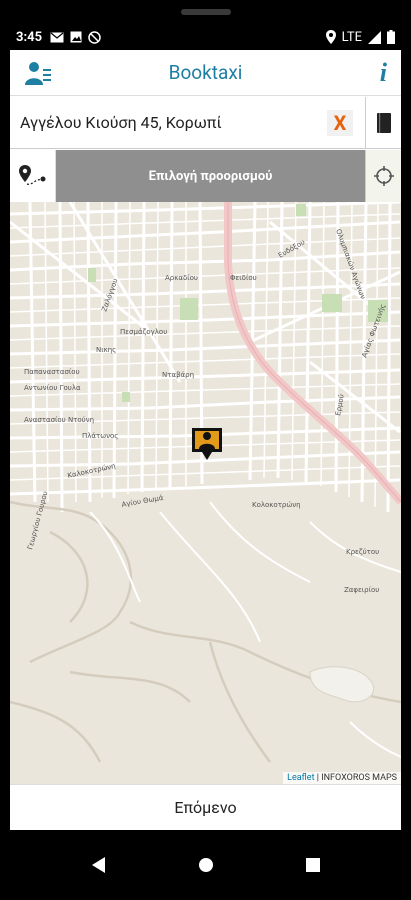 This screenshot has width=411, height=900. I want to click on pickup-address-bar: Αγγέλου Κιούση 45, Κορωπί X, so click(205, 122).